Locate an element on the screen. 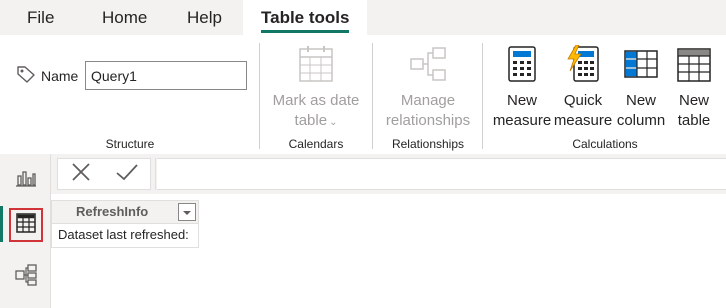 The width and height of the screenshot is (726, 308). group-title-calendars: Calendars is located at coordinates (316, 144).